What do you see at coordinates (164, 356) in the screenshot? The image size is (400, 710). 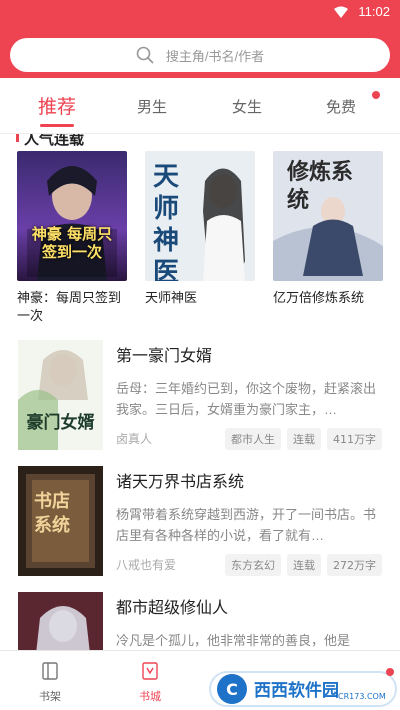 I see `book-title: 第一豪门女婿` at bounding box center [164, 356].